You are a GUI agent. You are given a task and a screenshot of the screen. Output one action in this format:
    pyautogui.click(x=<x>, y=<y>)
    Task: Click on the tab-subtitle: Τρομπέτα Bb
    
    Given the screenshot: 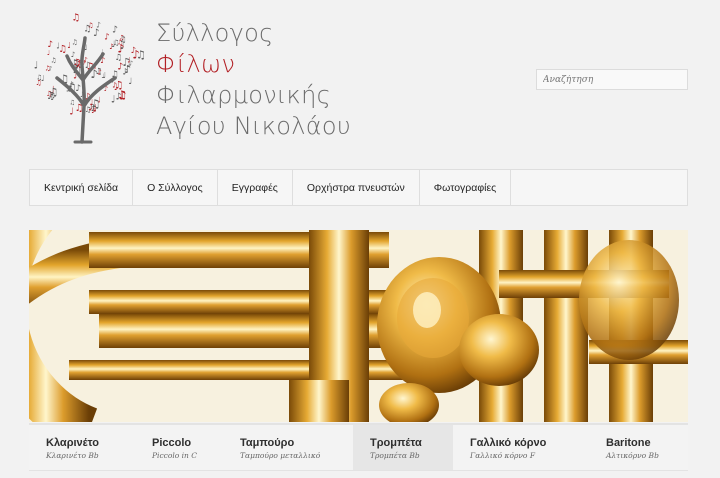 What is the action you would take?
    pyautogui.click(x=395, y=455)
    